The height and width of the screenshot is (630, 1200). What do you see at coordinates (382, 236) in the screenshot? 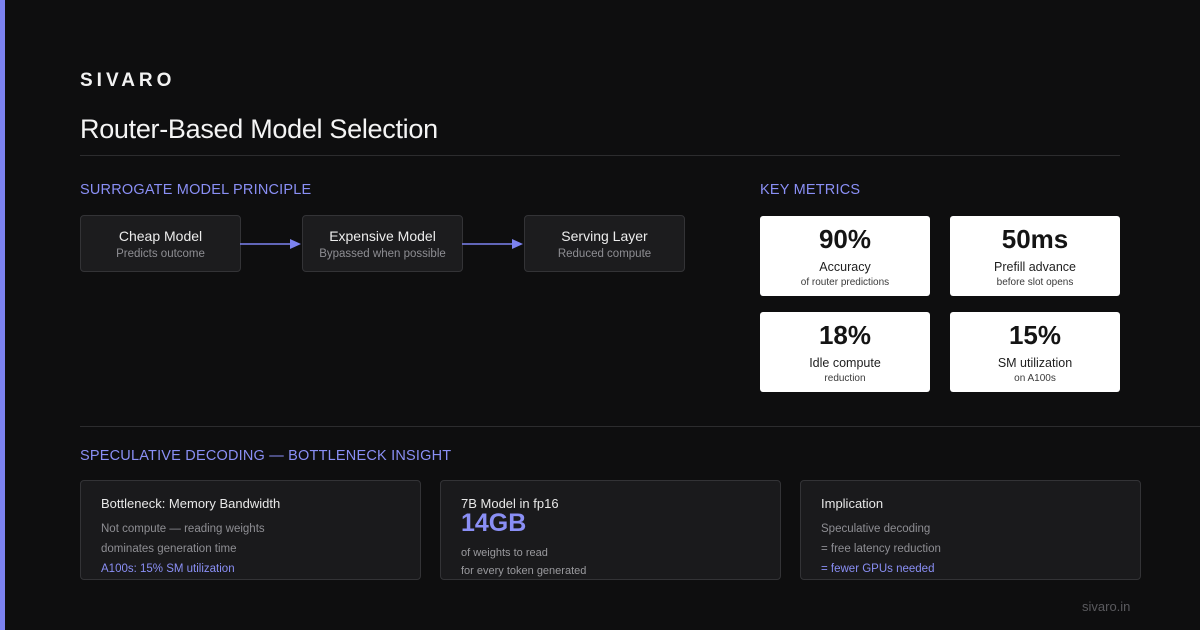
I see `flow-node-title: Expensive Model` at bounding box center [382, 236].